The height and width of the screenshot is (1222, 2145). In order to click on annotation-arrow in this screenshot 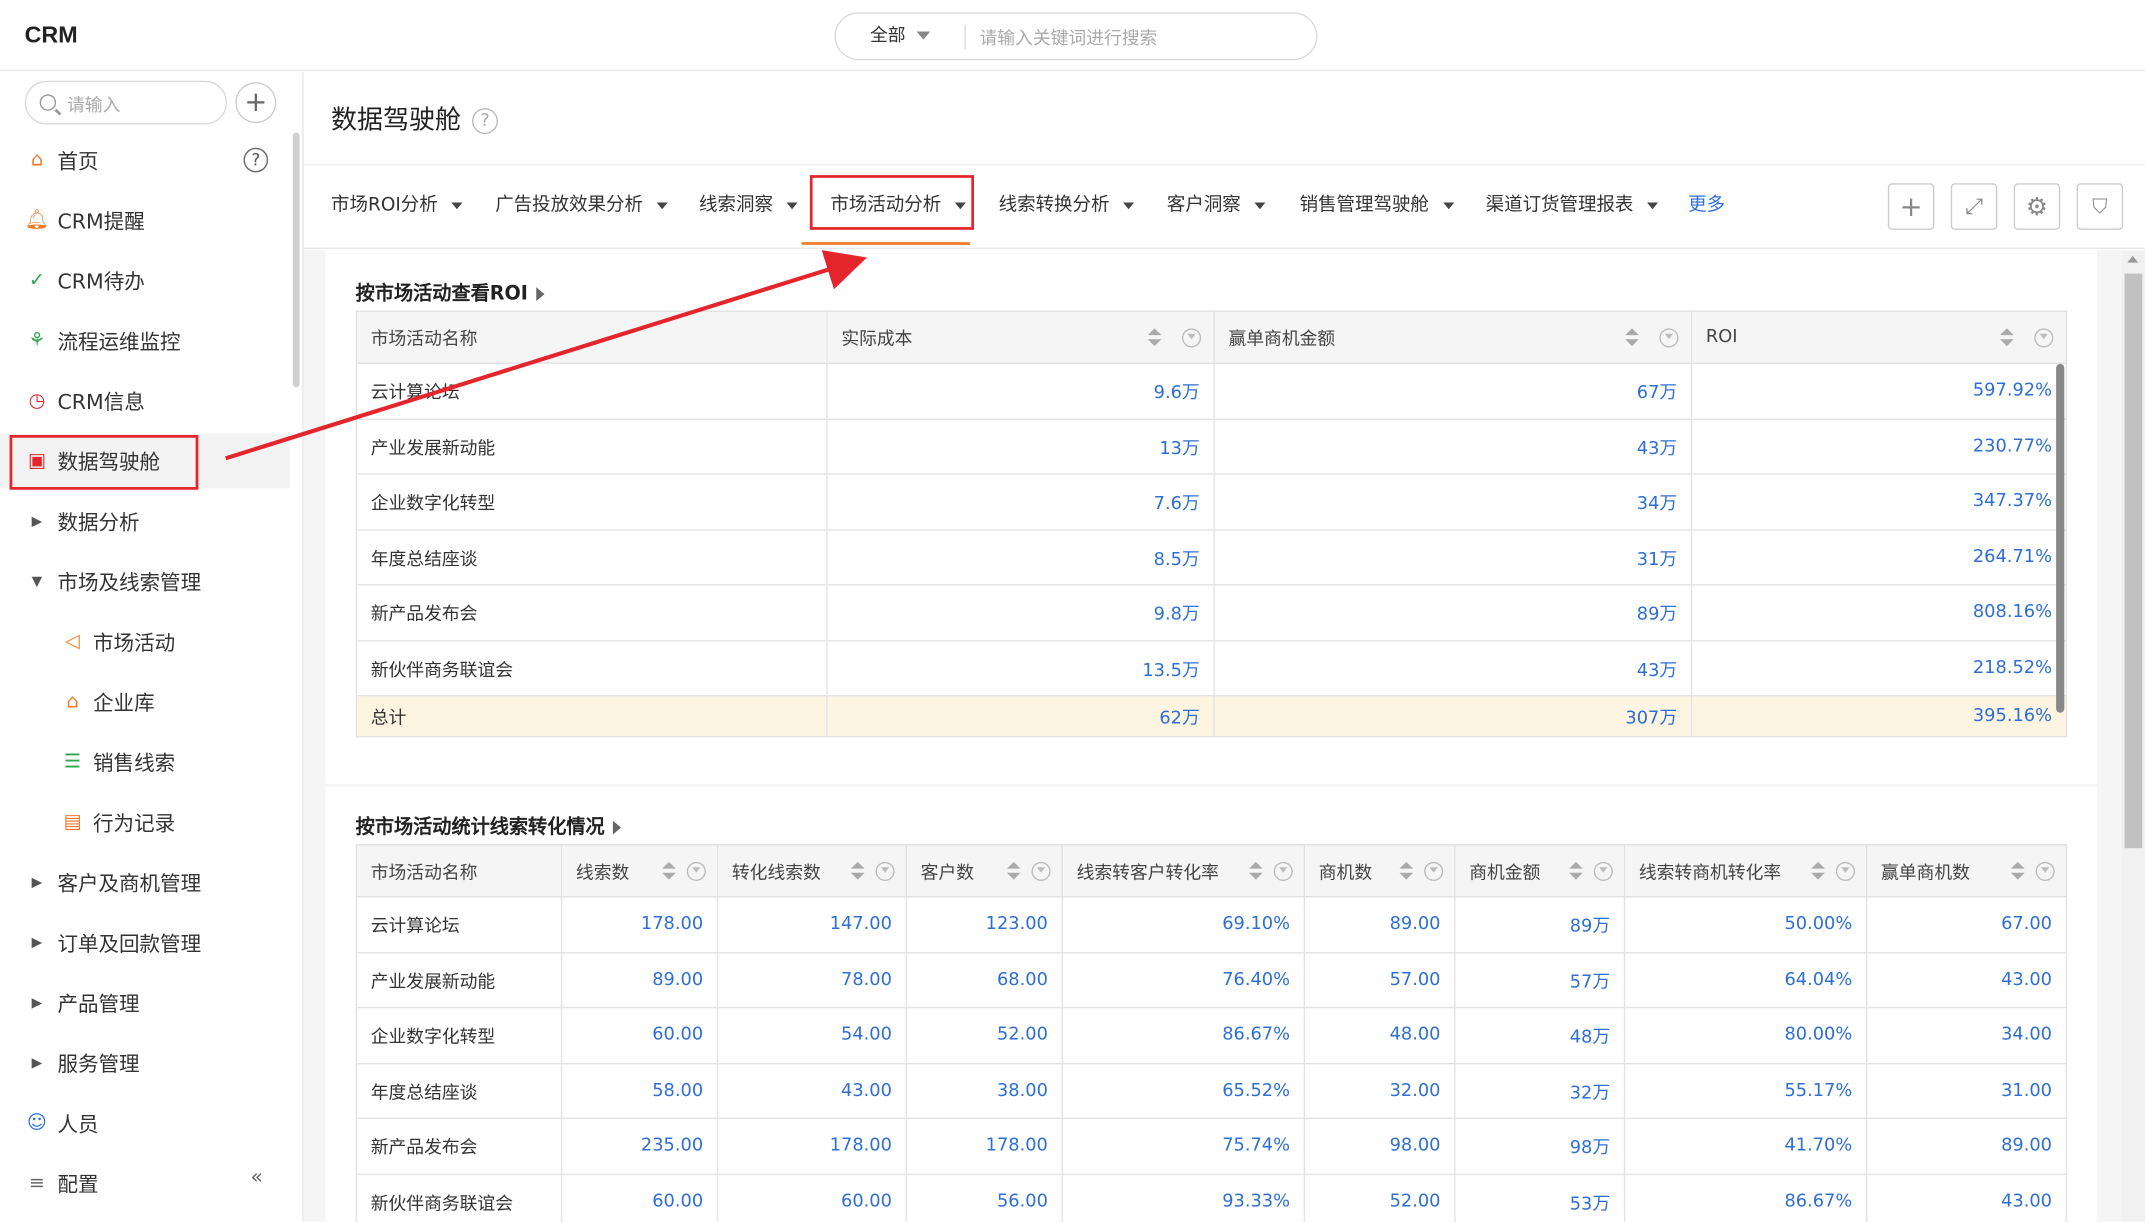, I will do `click(546, 355)`.